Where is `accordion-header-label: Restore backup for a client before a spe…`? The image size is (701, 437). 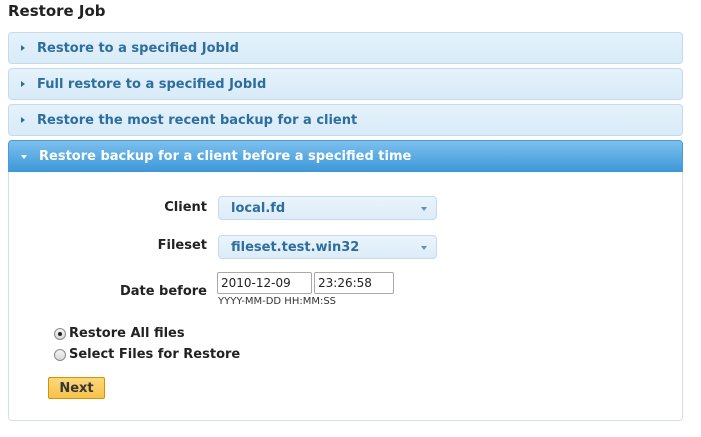
accordion-header-label: Restore backup for a client before a spe… is located at coordinates (225, 156).